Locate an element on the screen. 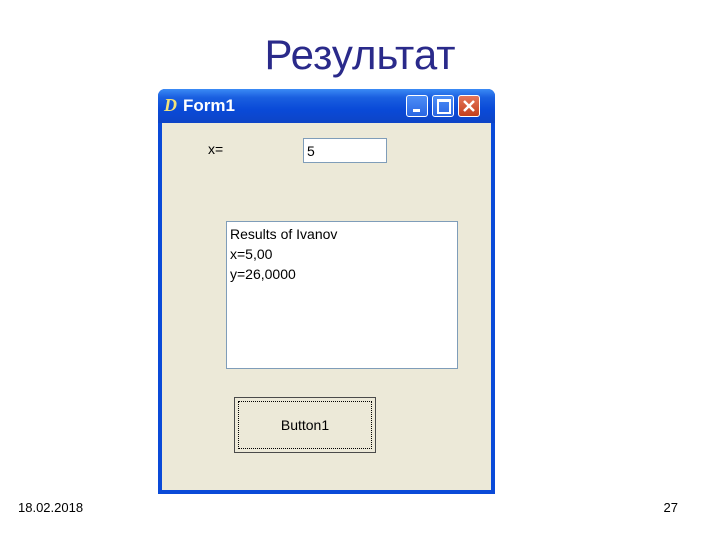  window-title: Form1 is located at coordinates (209, 105).